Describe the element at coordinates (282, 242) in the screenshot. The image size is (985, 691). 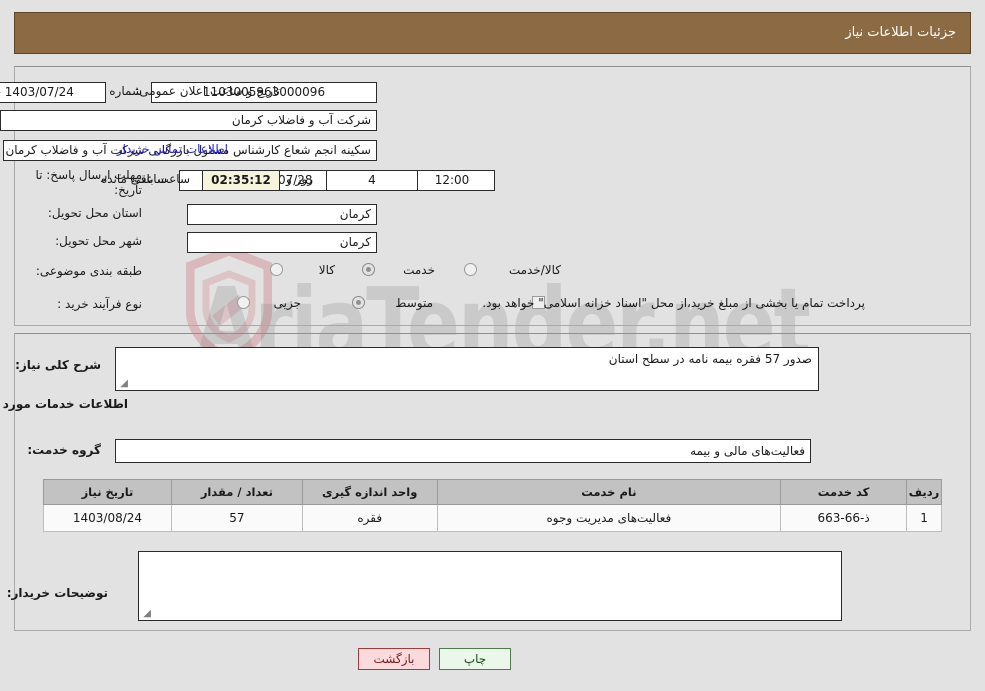
I see `city-value: کرمان` at that location.